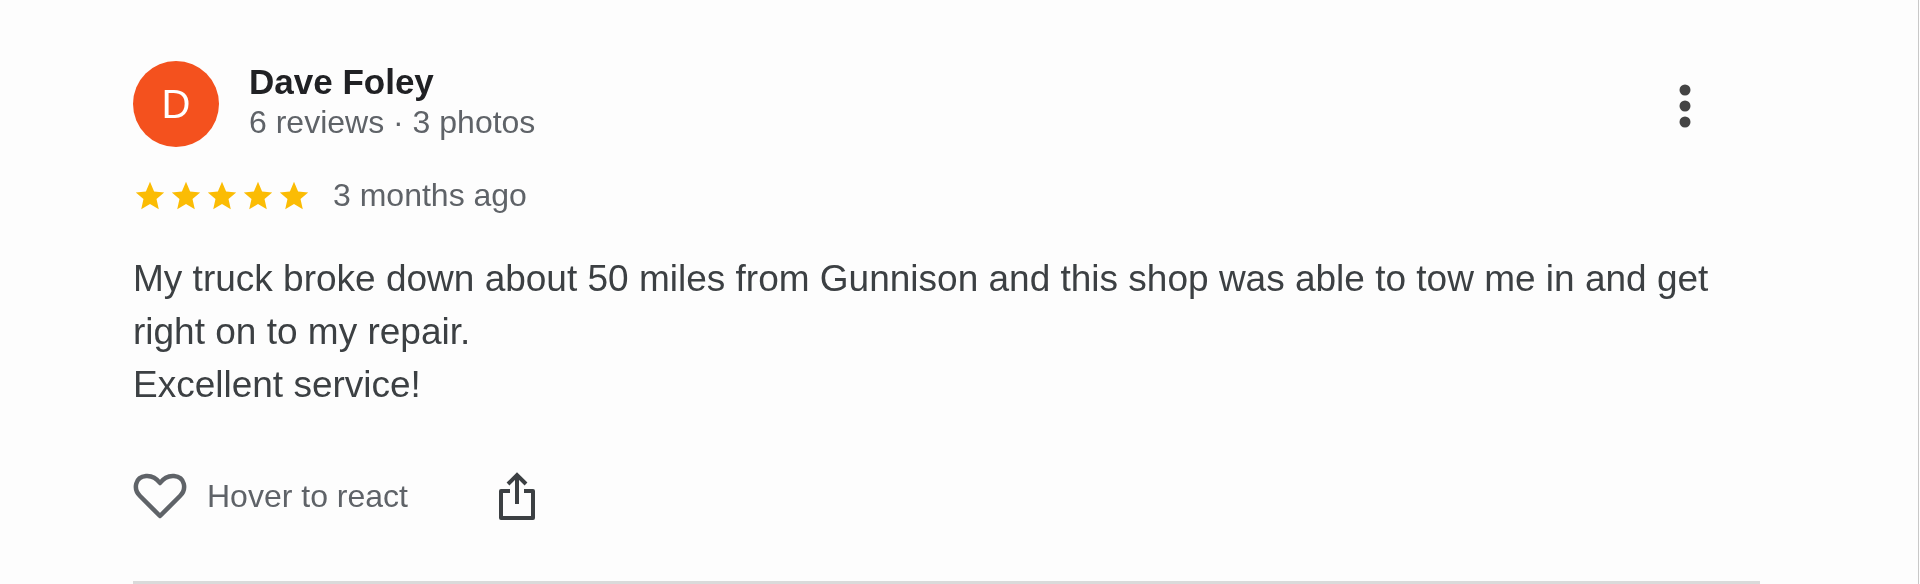 The width and height of the screenshot is (1920, 584). What do you see at coordinates (160, 496) in the screenshot?
I see `heart-icon` at bounding box center [160, 496].